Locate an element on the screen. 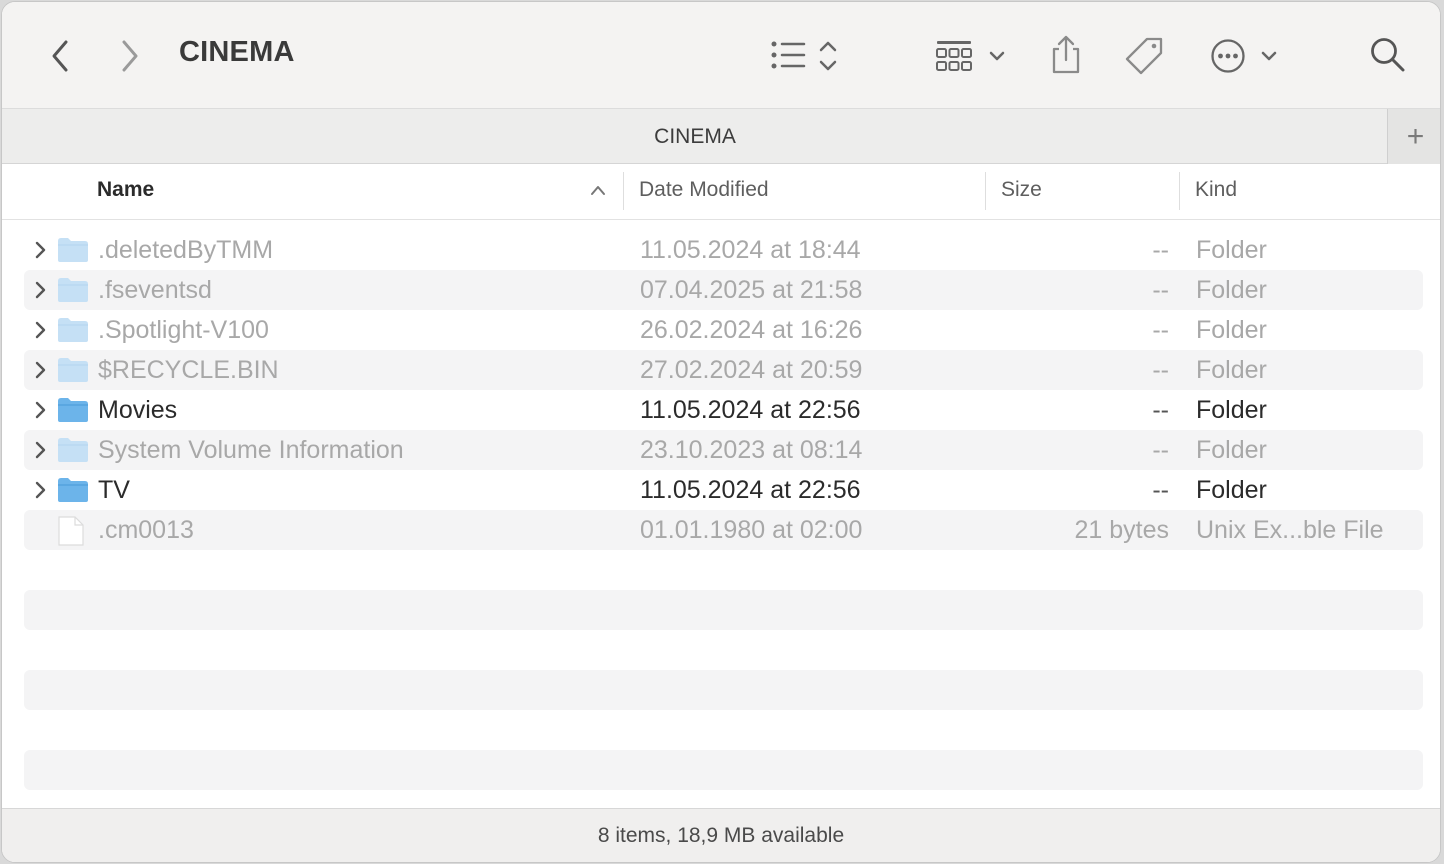 This screenshot has width=1444, height=864. chevron-left-icon is located at coordinates (60, 56).